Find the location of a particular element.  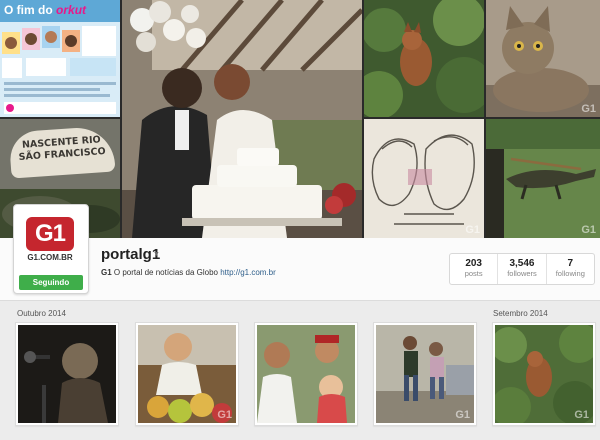

child-family-photo-graphic is located at coordinates (306, 374).